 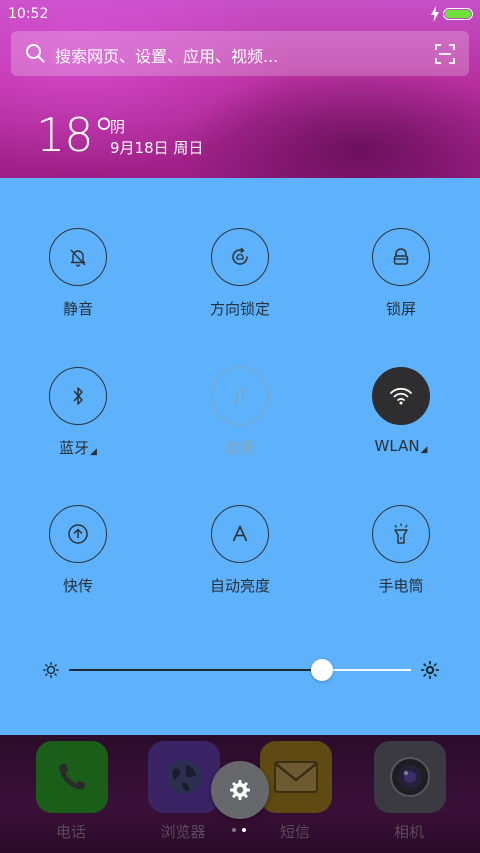 I want to click on brightness-low-icon, so click(x=51, y=670).